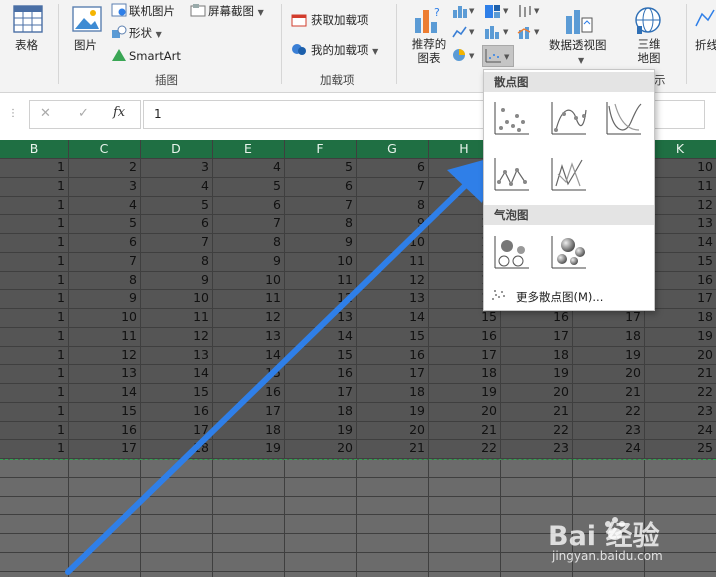 Image resolution: width=716 pixels, height=577 pixels. What do you see at coordinates (705, 45) in the screenshot?
I see `sparkline-line-label: 折线` at bounding box center [705, 45].